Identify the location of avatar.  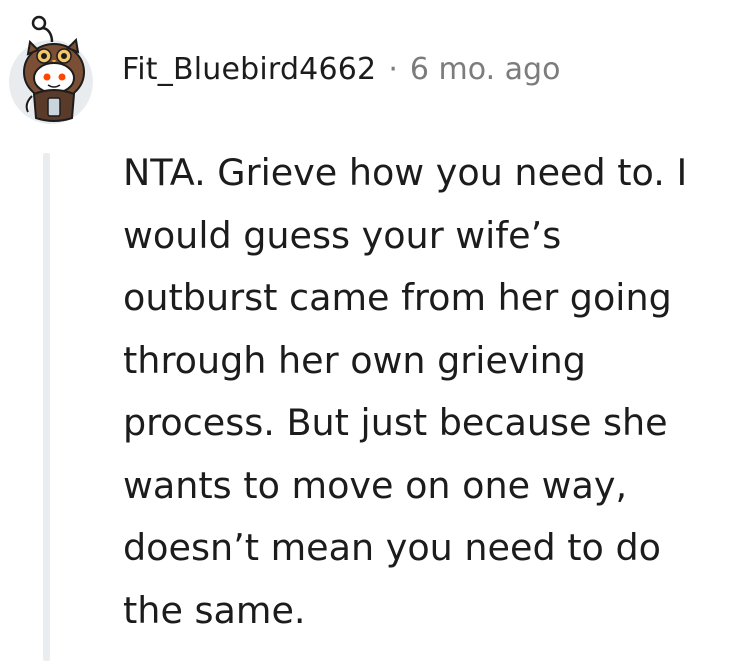
(51, 69).